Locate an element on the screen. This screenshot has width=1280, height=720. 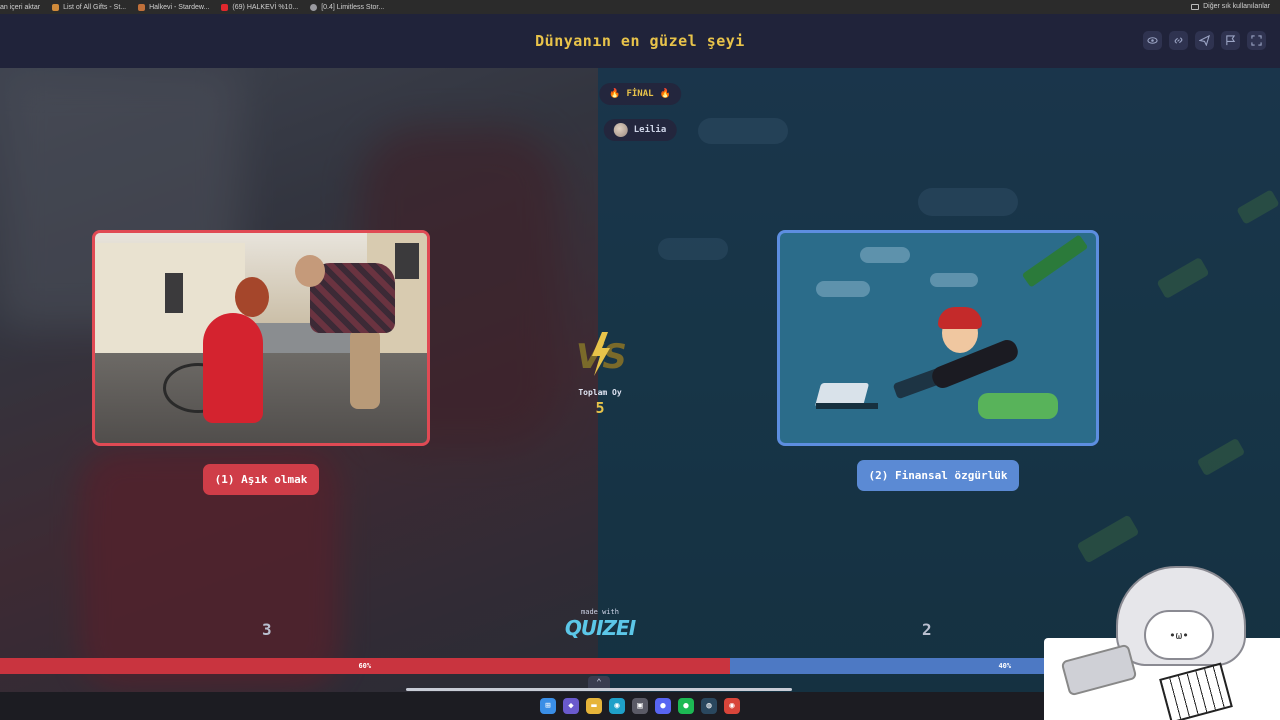
user-badge: Leilia is located at coordinates (640, 130).